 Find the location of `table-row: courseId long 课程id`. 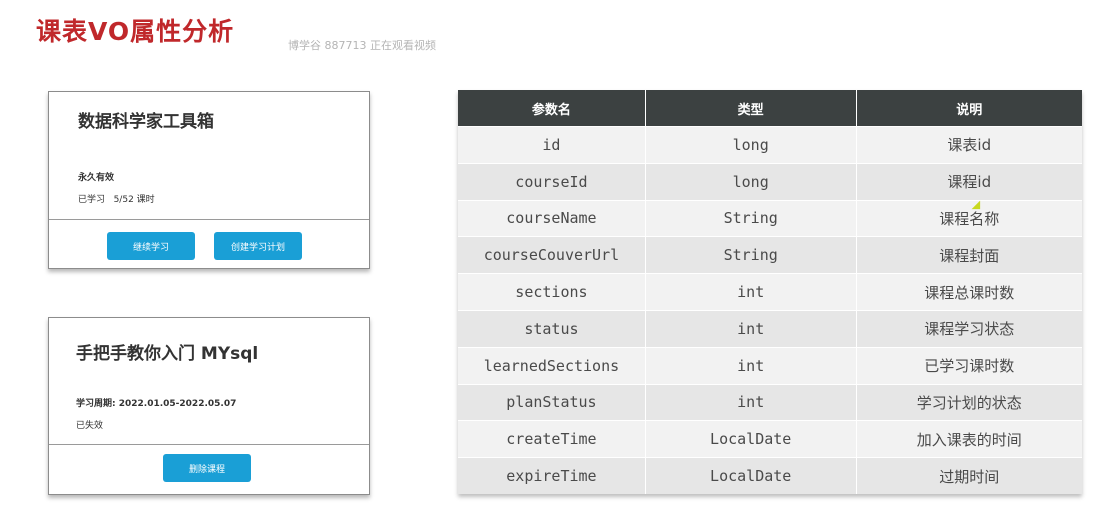

table-row: courseId long 课程id is located at coordinates (770, 181).